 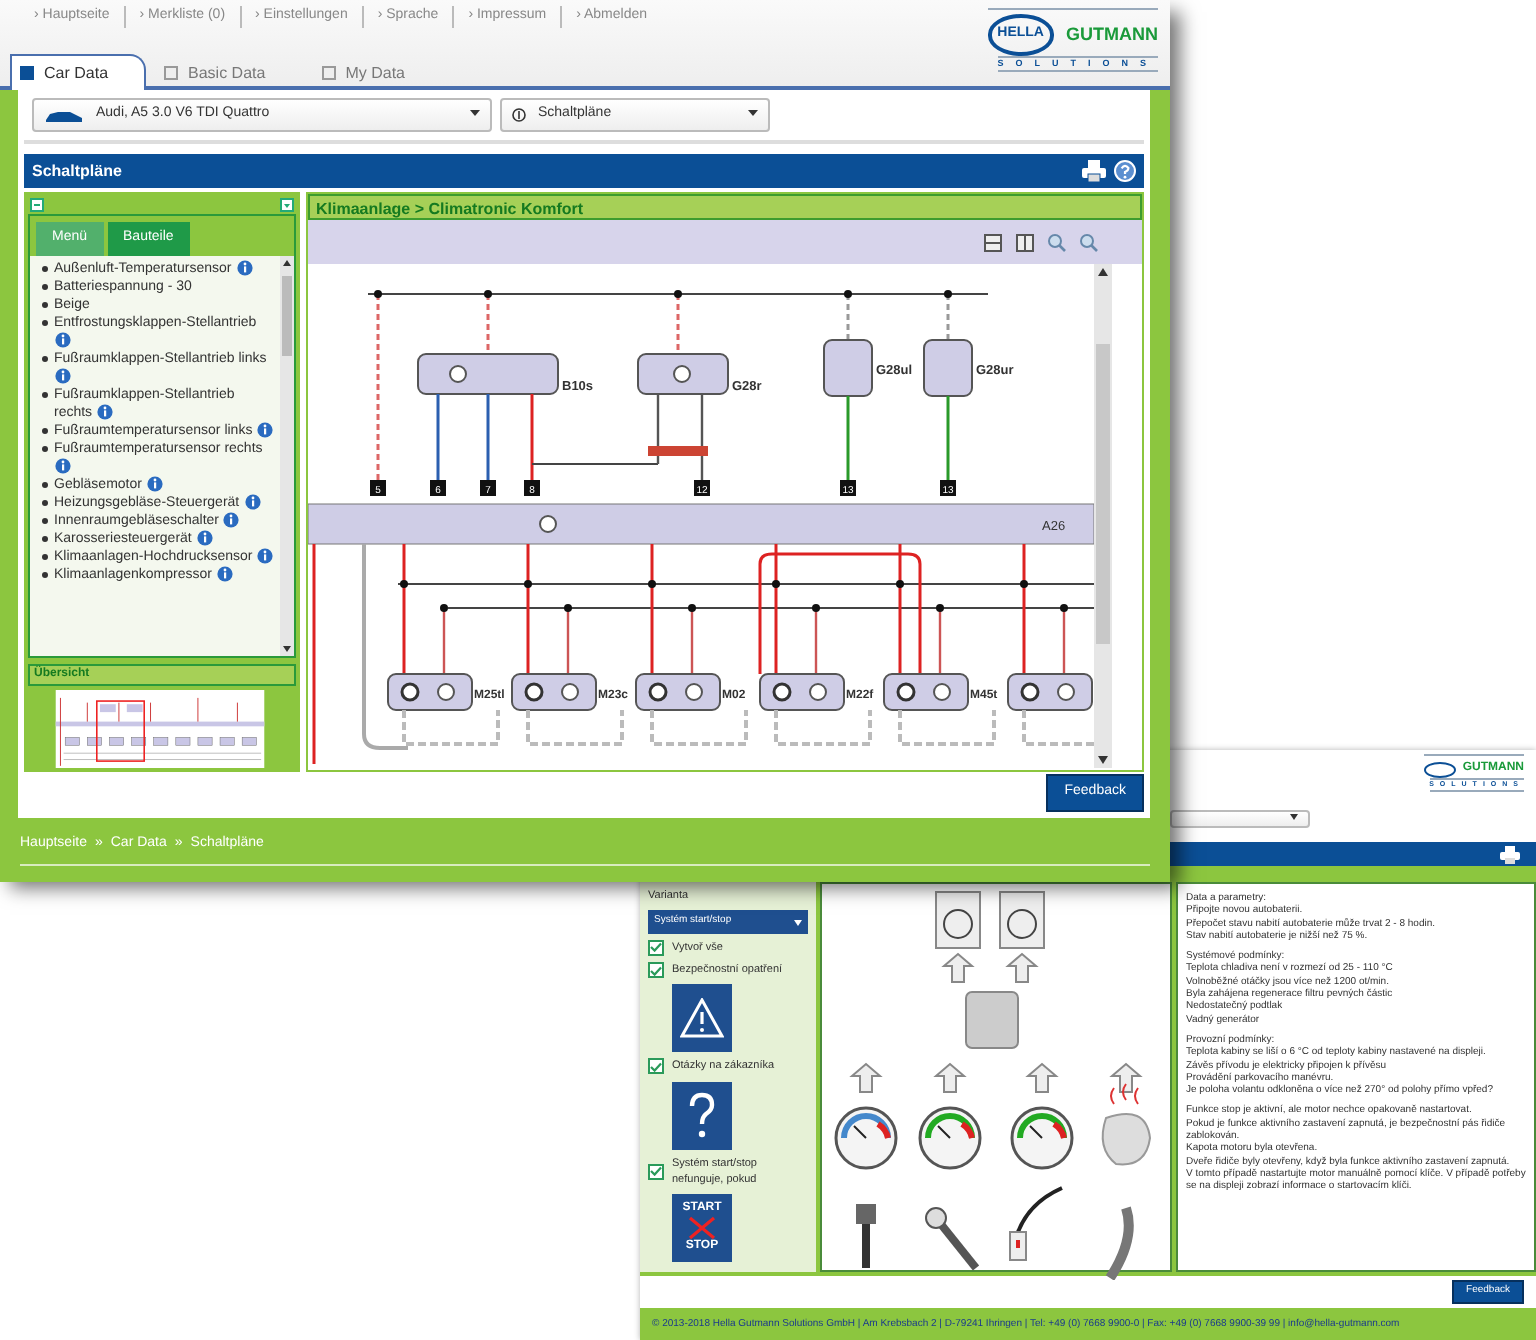 I want to click on tab: My Data, so click(x=377, y=73).